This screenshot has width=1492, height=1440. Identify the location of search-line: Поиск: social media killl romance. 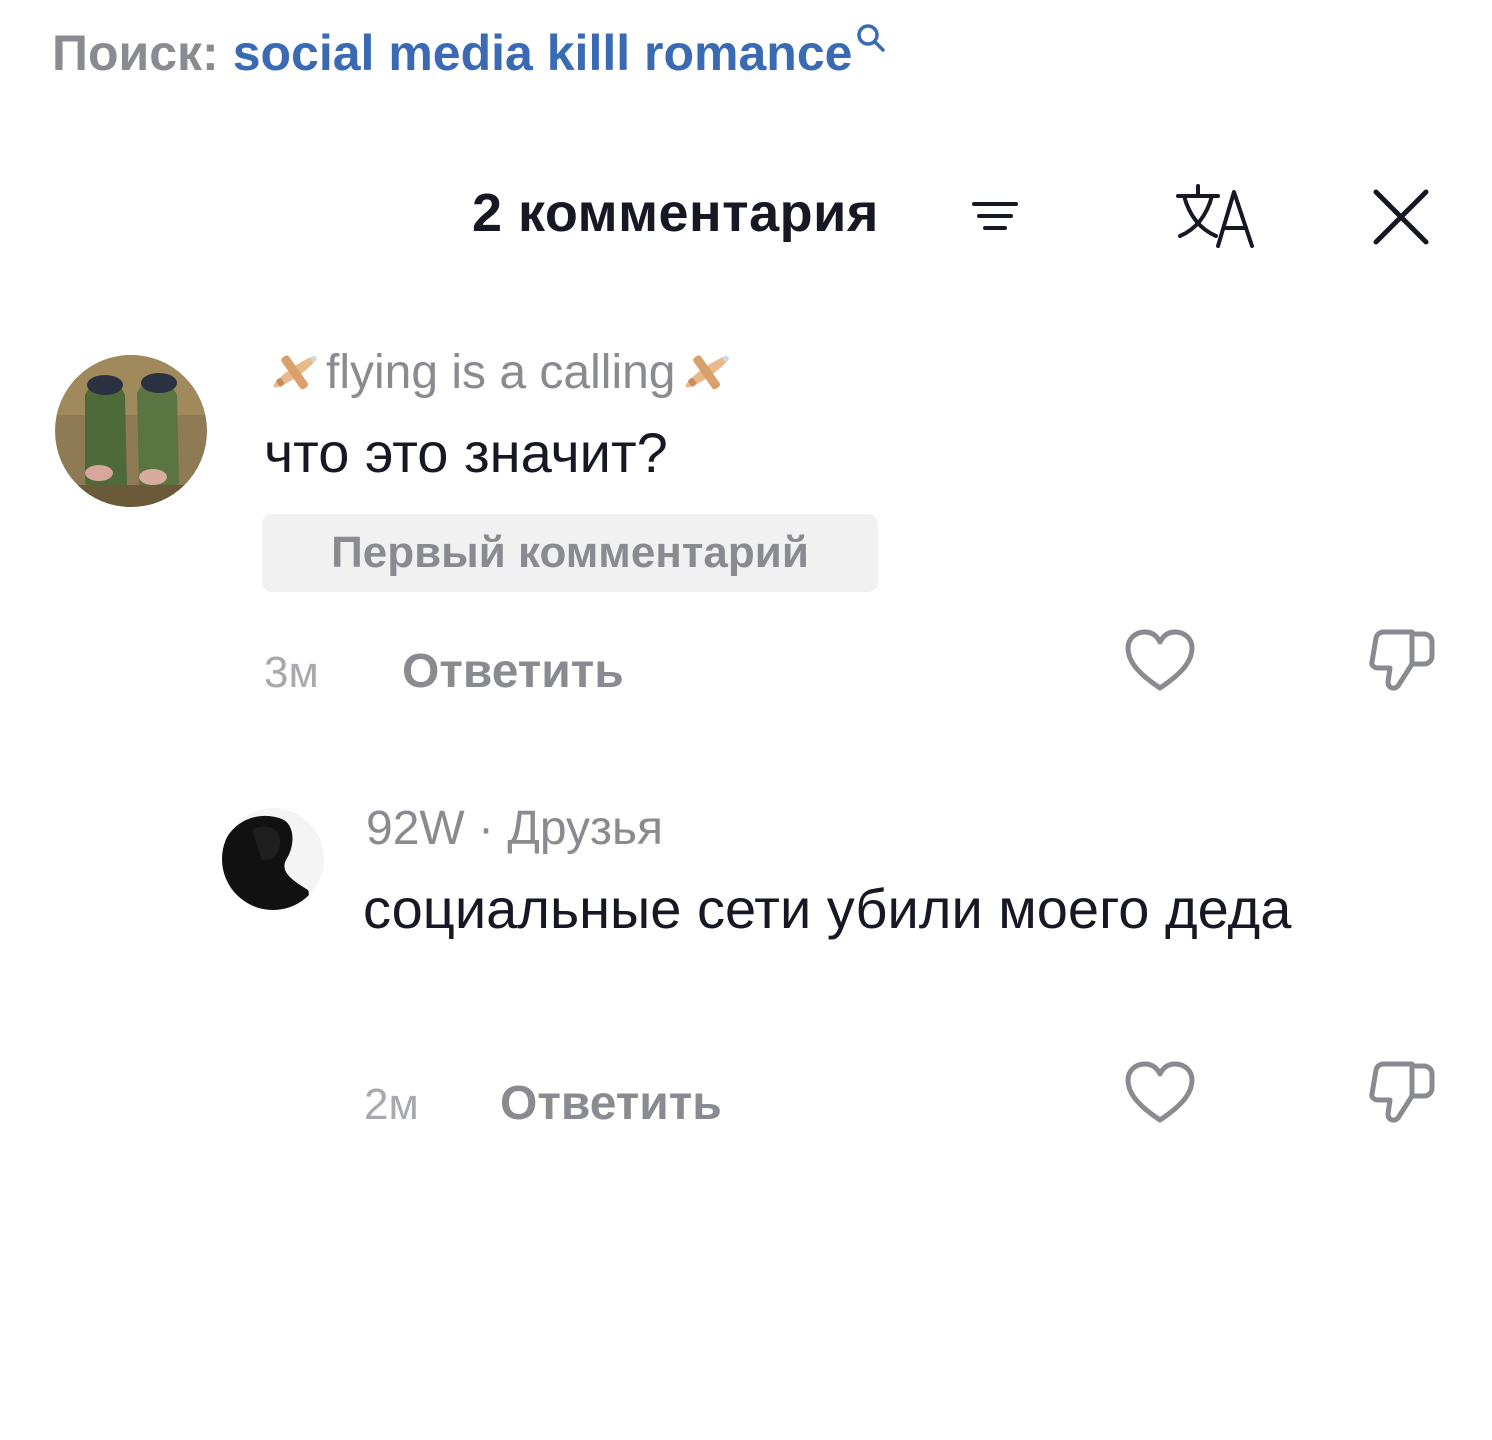
(470, 53).